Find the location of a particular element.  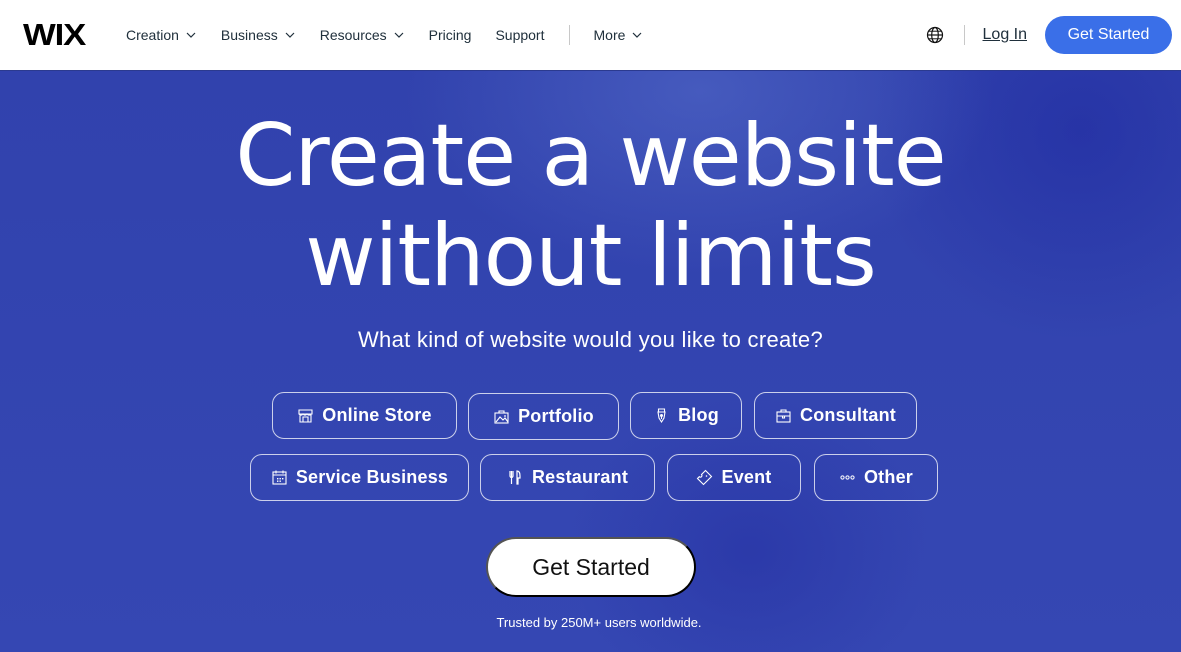

nav-divider is located at coordinates (569, 35).